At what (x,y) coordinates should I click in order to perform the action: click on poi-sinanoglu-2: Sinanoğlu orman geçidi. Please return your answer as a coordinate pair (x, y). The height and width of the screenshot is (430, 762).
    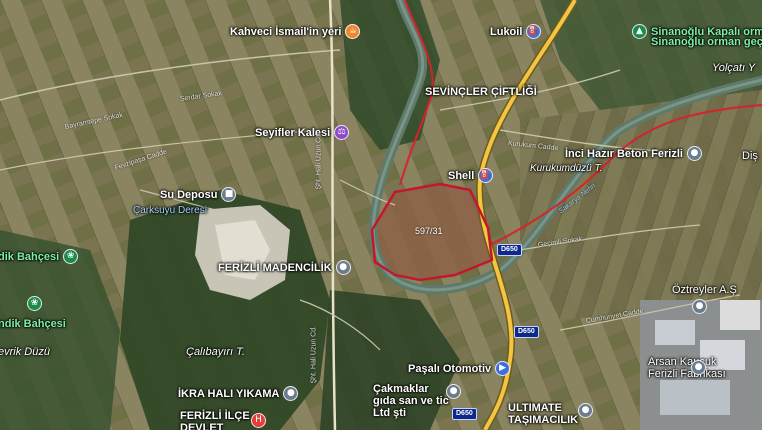
    Looking at the image, I should click on (706, 42).